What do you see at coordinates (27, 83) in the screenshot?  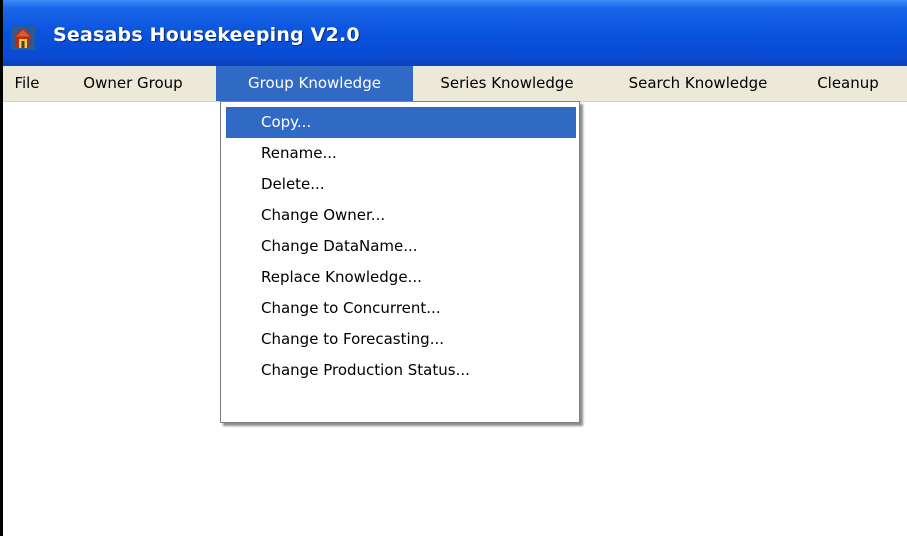 I see `menu-file: File` at bounding box center [27, 83].